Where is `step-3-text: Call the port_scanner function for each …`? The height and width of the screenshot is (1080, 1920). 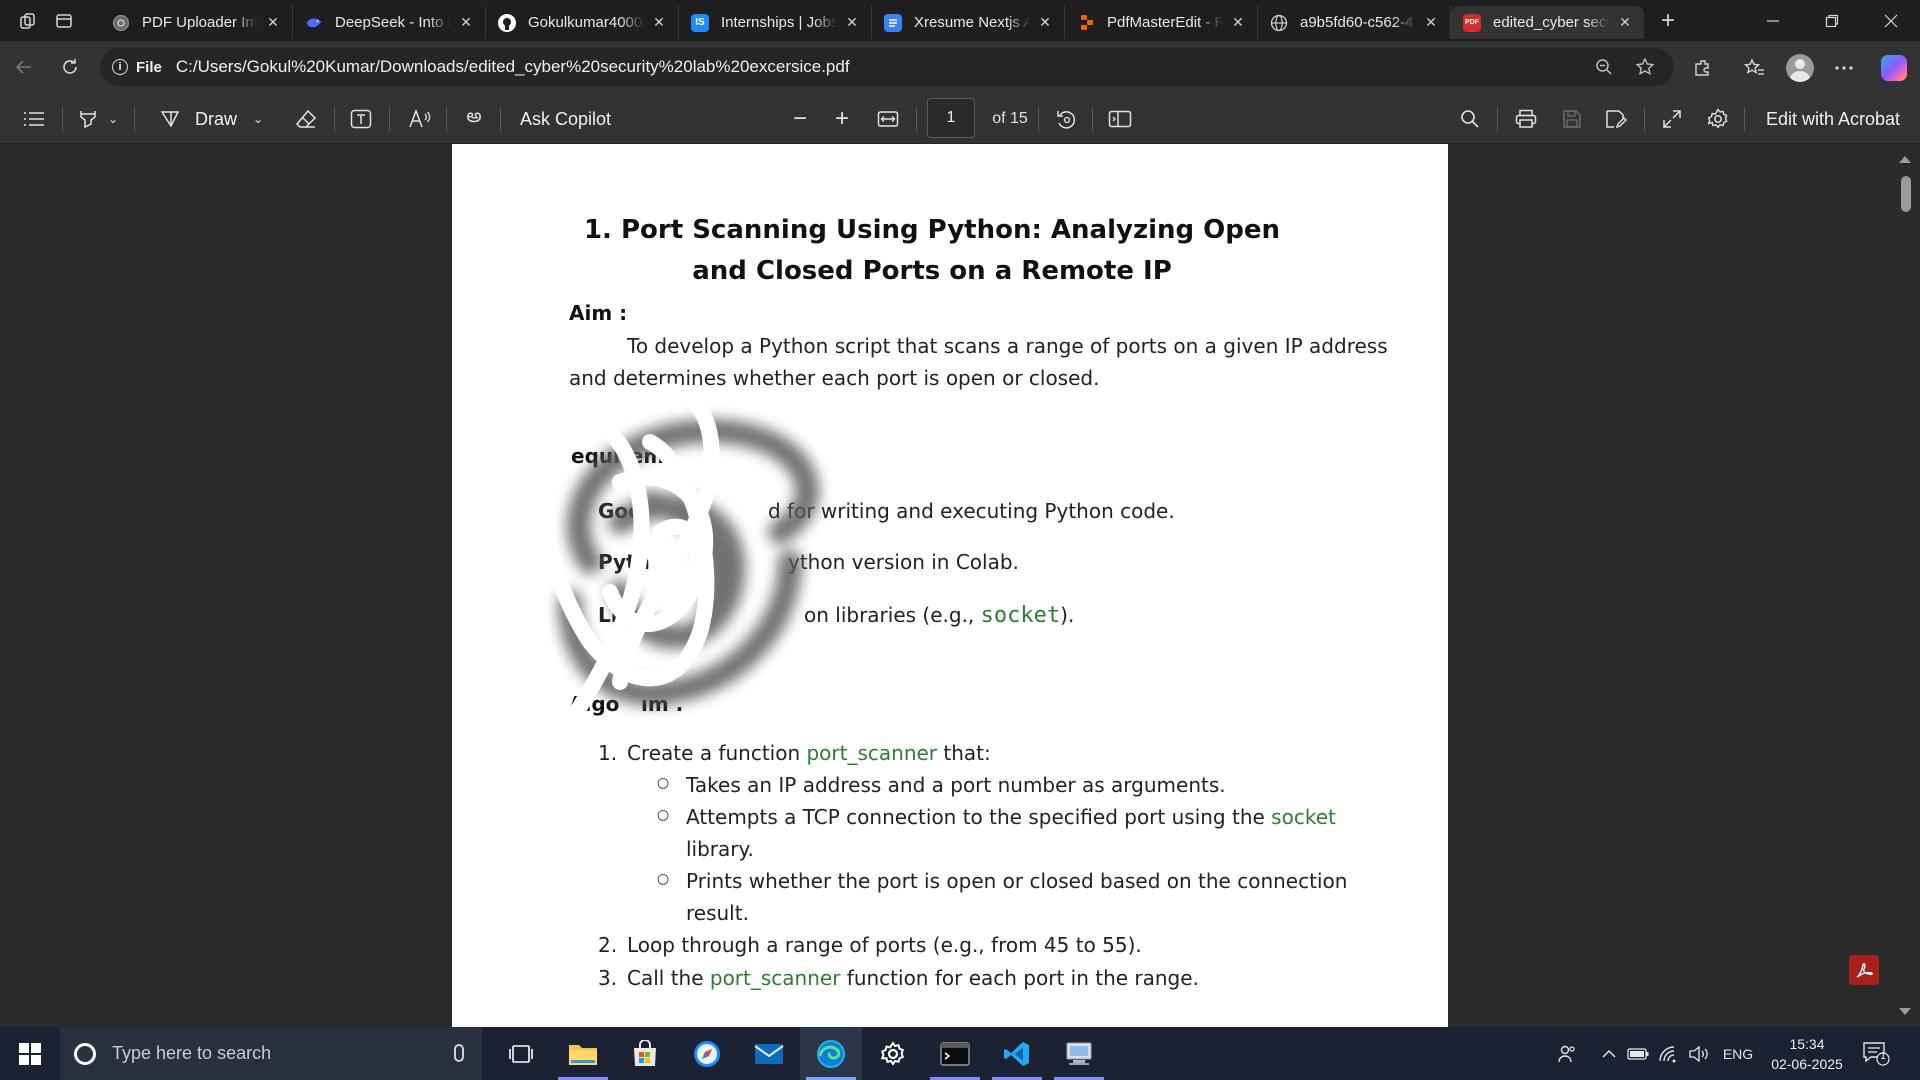 step-3-text: Call the port_scanner function for each … is located at coordinates (913, 978).